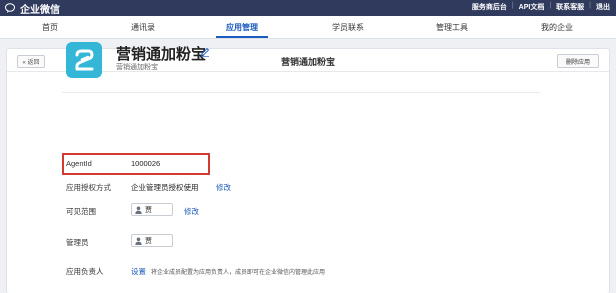 This screenshot has width=616, height=293. Describe the element at coordinates (308, 8) in the screenshot. I see `top-bar: 企业微信 服务商后台 | API文档 | 联系客服 | 退出` at that location.